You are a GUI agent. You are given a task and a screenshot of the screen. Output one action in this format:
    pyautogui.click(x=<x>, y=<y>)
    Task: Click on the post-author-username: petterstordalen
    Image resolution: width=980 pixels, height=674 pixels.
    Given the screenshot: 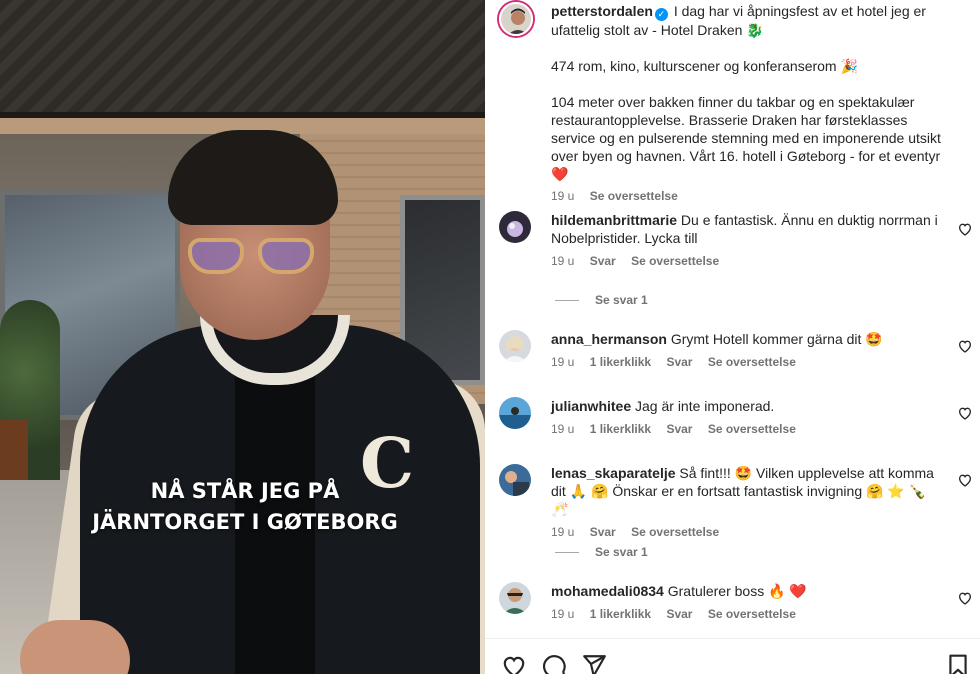 What is the action you would take?
    pyautogui.click(x=602, y=11)
    